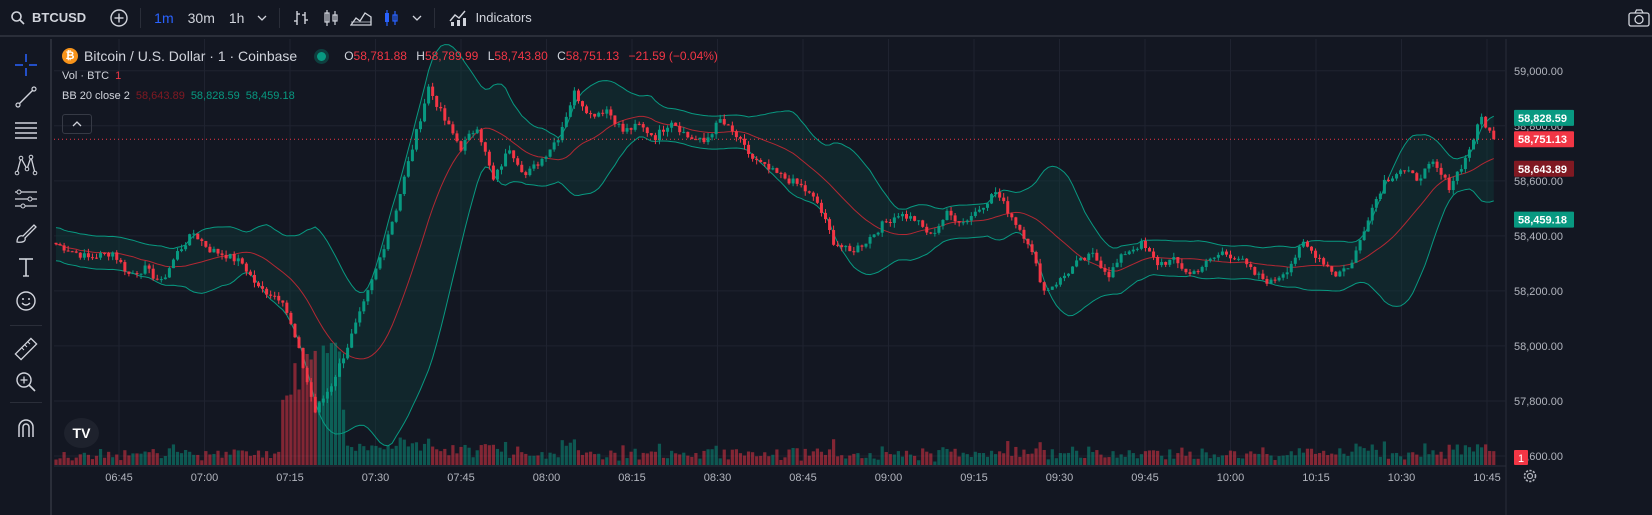  I want to click on trend-line-tool, so click(26, 97).